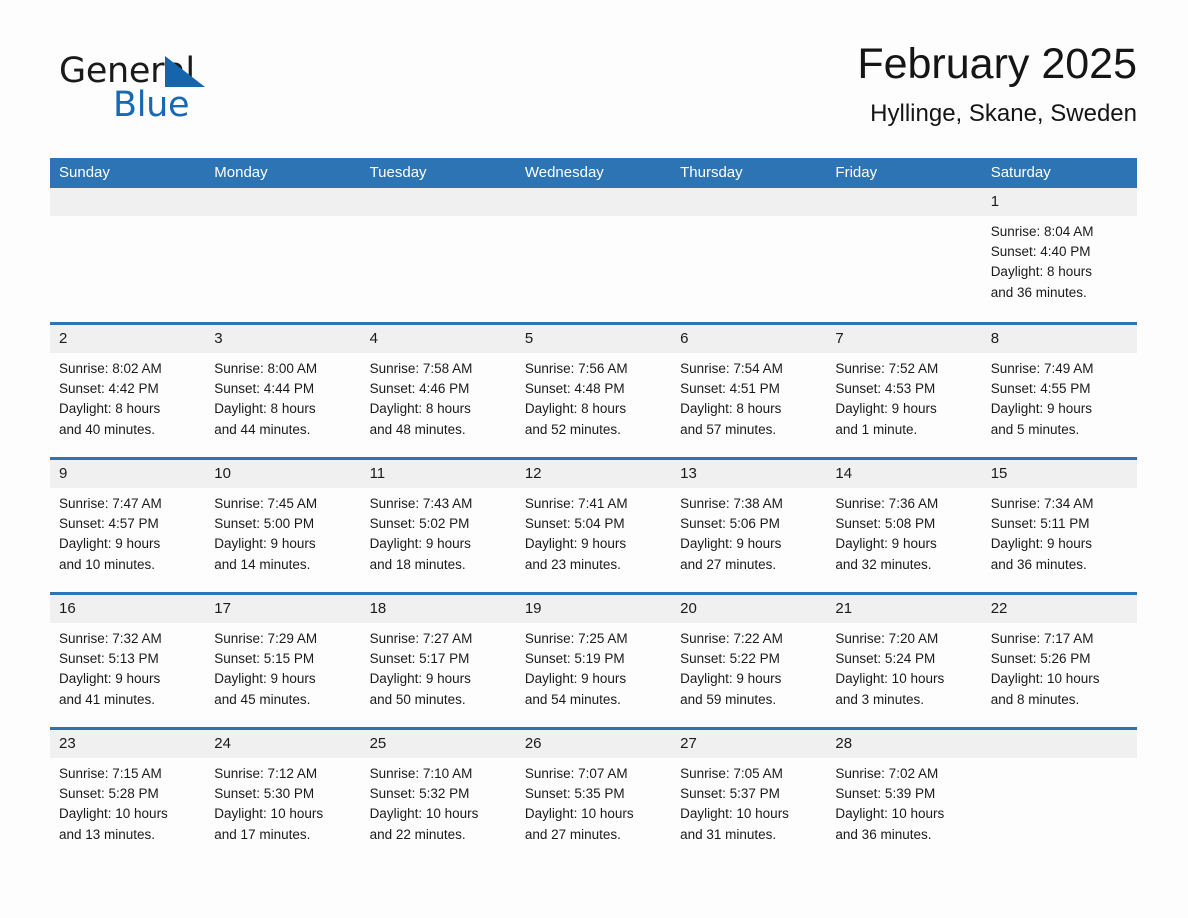  What do you see at coordinates (420, 409) in the screenshot?
I see `daylight-text-line1: Daylight: 8 hours` at bounding box center [420, 409].